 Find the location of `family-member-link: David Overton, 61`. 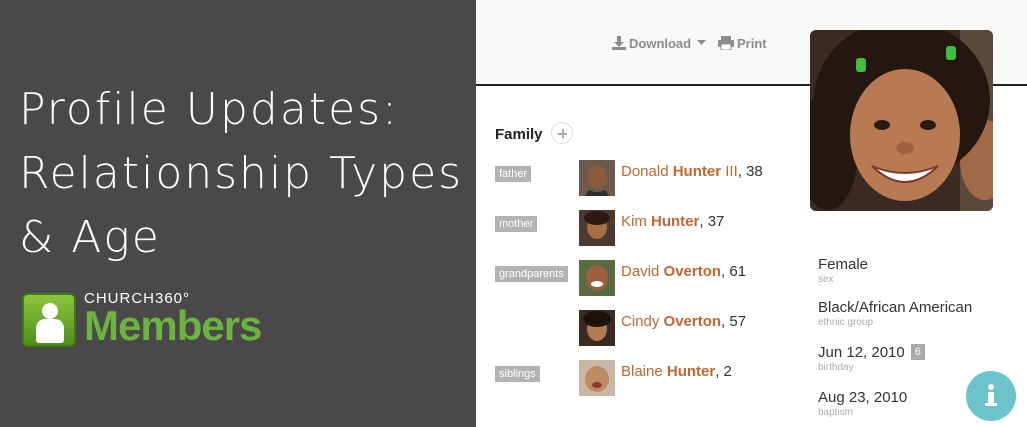

family-member-link: David Overton, 61 is located at coordinates (683, 271).